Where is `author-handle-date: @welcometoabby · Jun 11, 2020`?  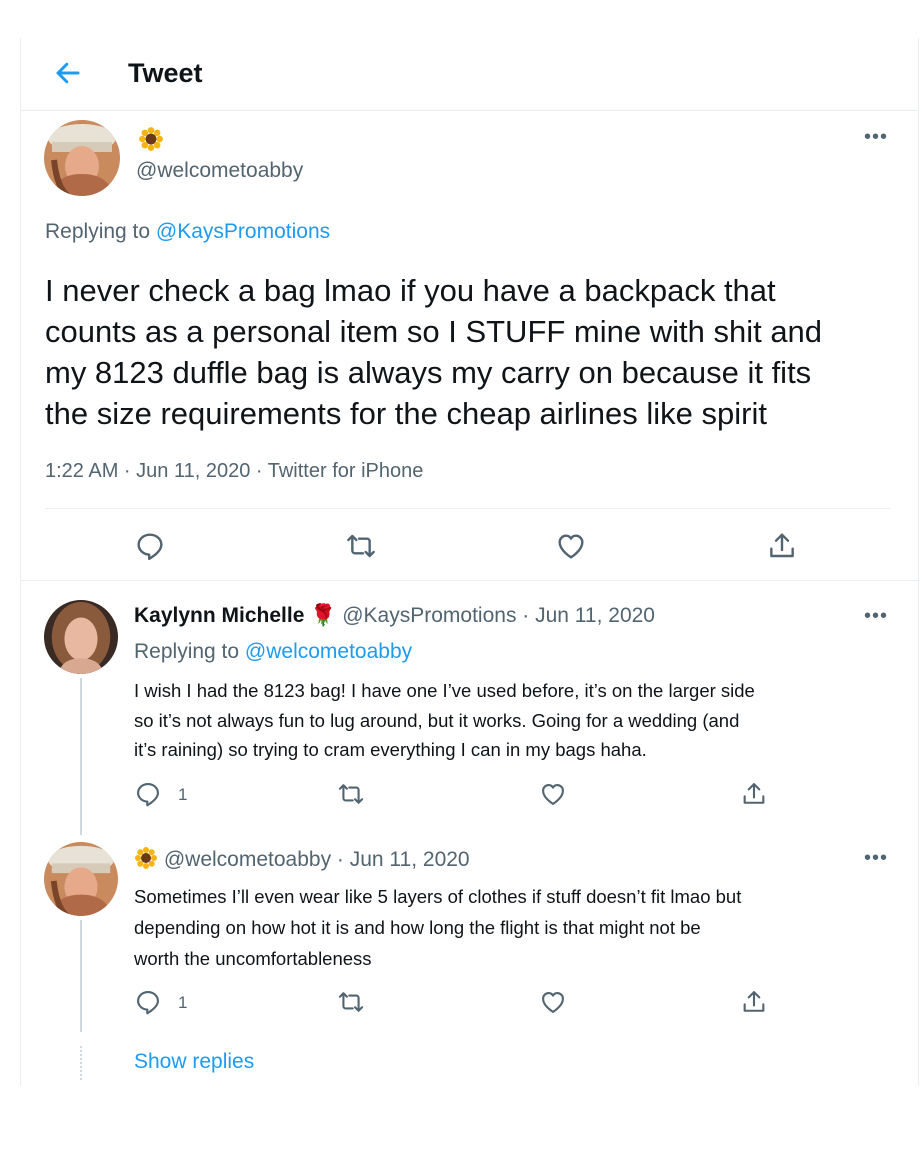 author-handle-date: @welcometoabby · Jun 11, 2020 is located at coordinates (317, 859).